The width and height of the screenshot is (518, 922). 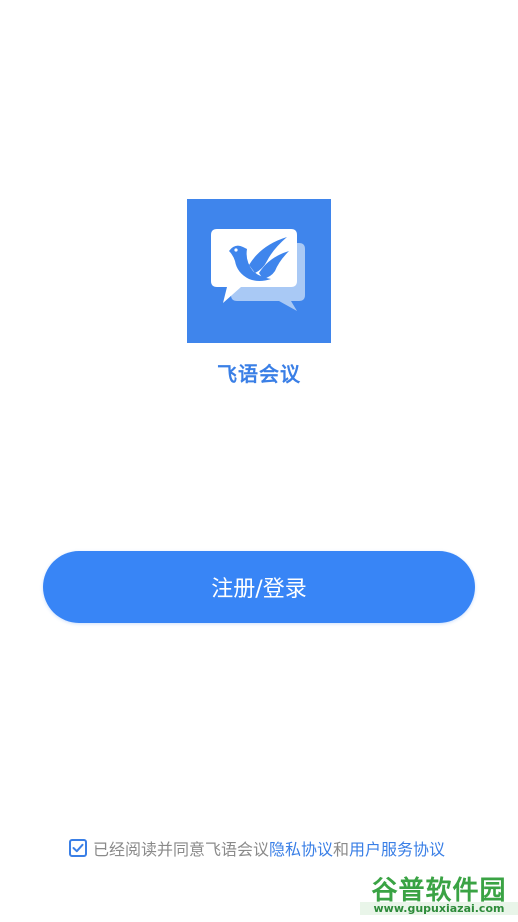 What do you see at coordinates (259, 589) in the screenshot?
I see `register-login-label: 注册/登录` at bounding box center [259, 589].